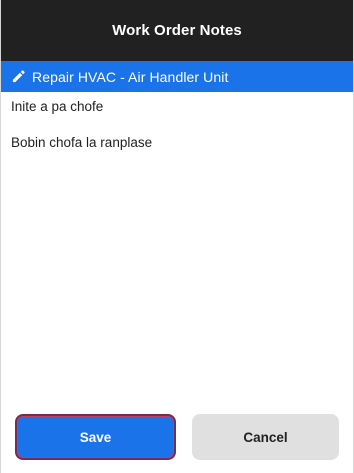 This screenshot has width=354, height=473. What do you see at coordinates (95, 437) in the screenshot?
I see `save-button: Save` at bounding box center [95, 437].